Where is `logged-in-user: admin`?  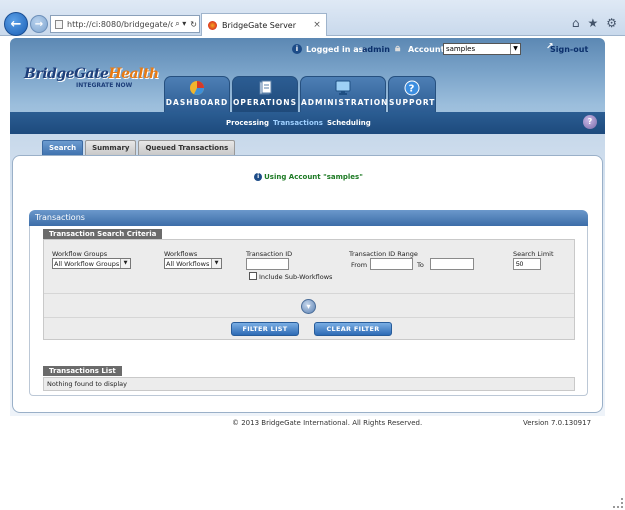
logged-in-user: admin is located at coordinates (376, 49).